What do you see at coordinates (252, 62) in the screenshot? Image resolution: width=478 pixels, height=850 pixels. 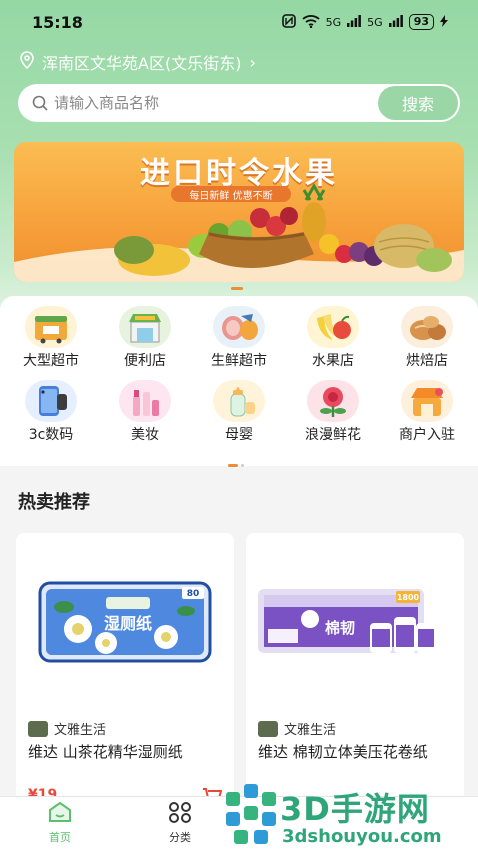 I see `chevron-right-icon: ›` at bounding box center [252, 62].